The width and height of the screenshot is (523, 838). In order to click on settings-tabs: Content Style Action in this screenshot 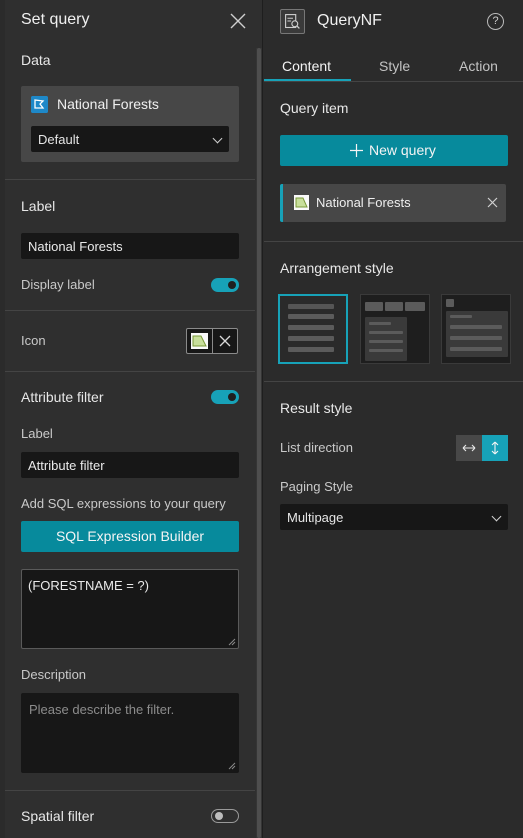, I will do `click(393, 67)`.